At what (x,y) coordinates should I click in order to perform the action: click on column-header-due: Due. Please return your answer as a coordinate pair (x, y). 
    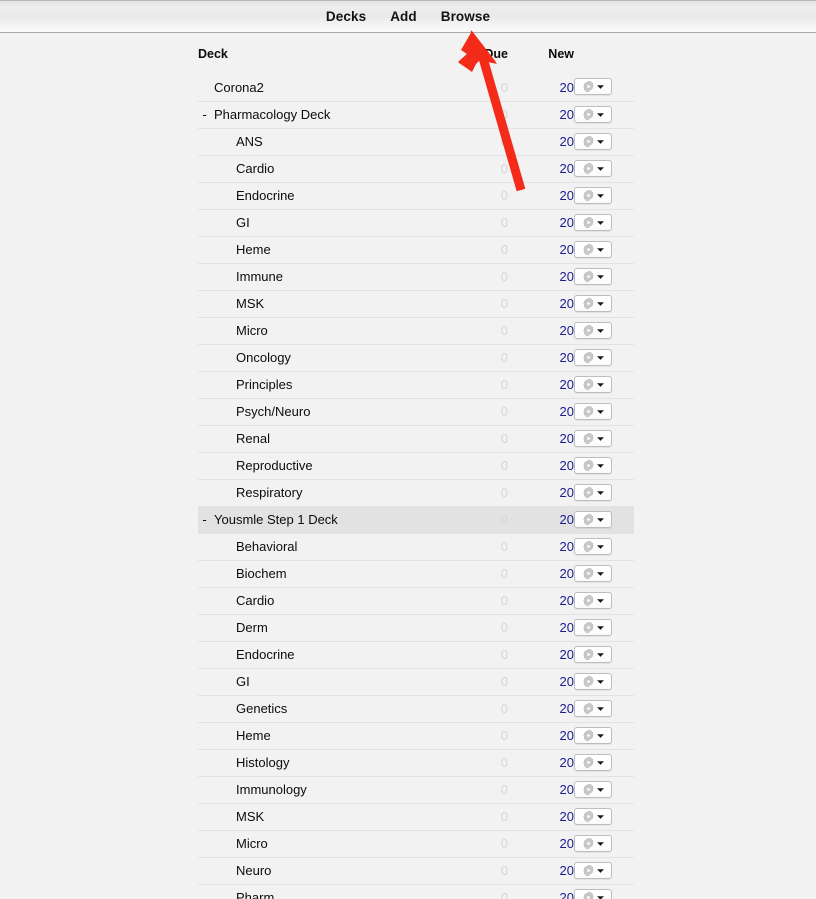
    Looking at the image, I should click on (477, 54).